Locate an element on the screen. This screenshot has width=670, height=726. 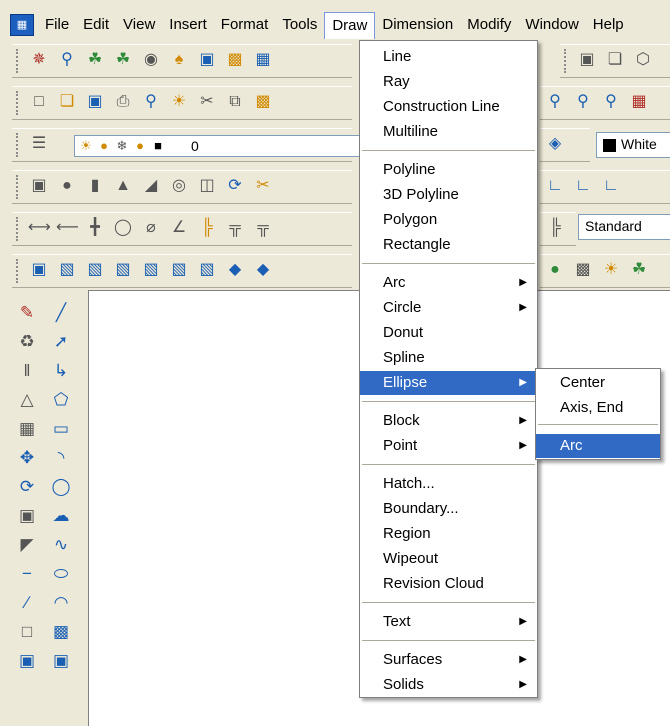
radius-dim-icon: ◯ is located at coordinates (123, 228).